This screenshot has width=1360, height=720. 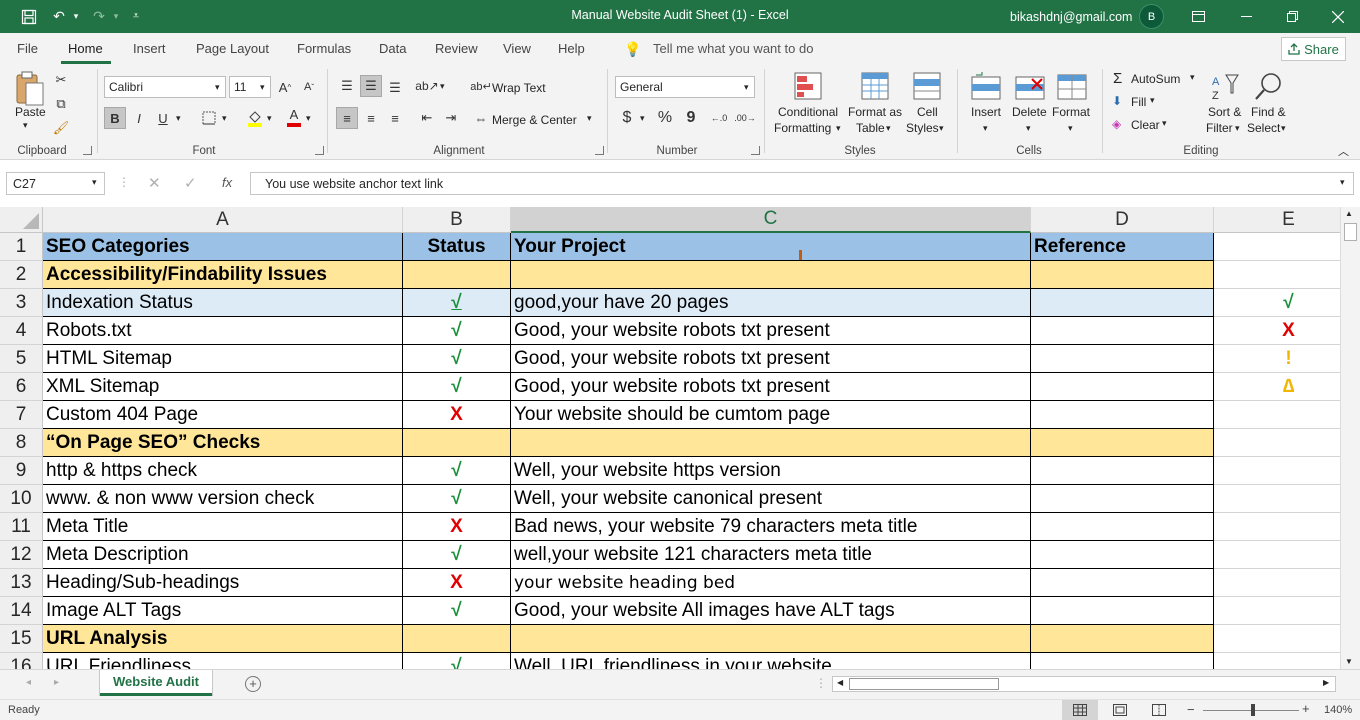 I want to click on number-format-dropdown-icon: ▾, so click(x=746, y=87).